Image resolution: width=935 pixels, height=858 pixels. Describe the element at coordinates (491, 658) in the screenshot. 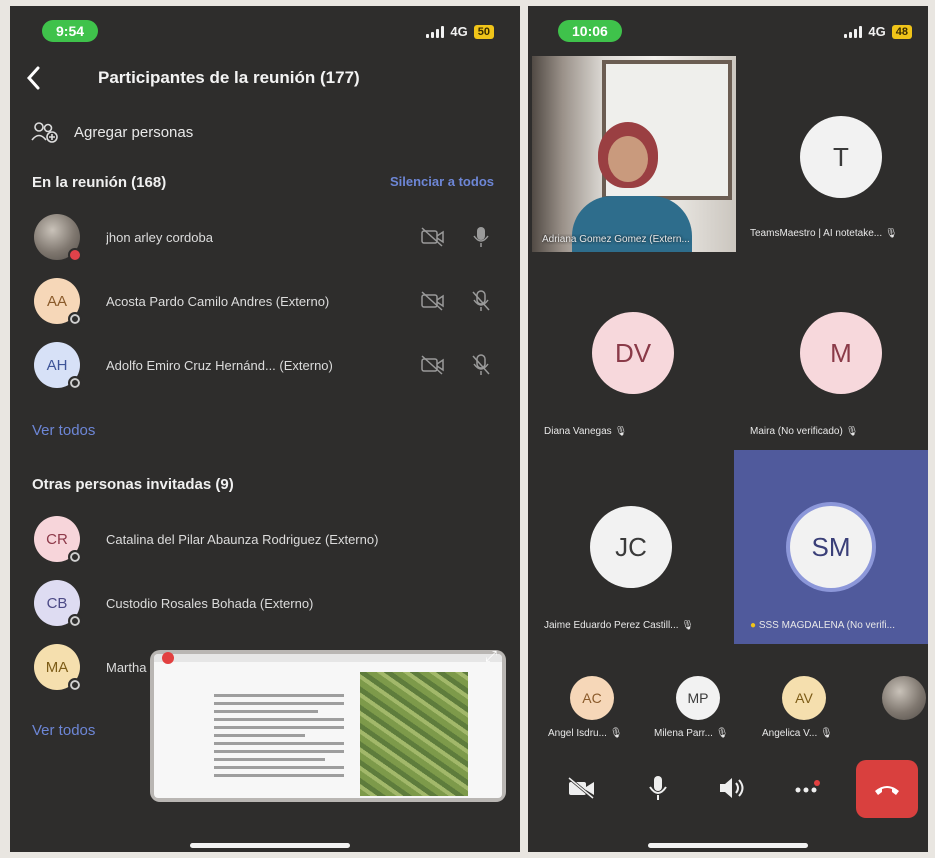

I see `expand-icon: ⤢` at that location.